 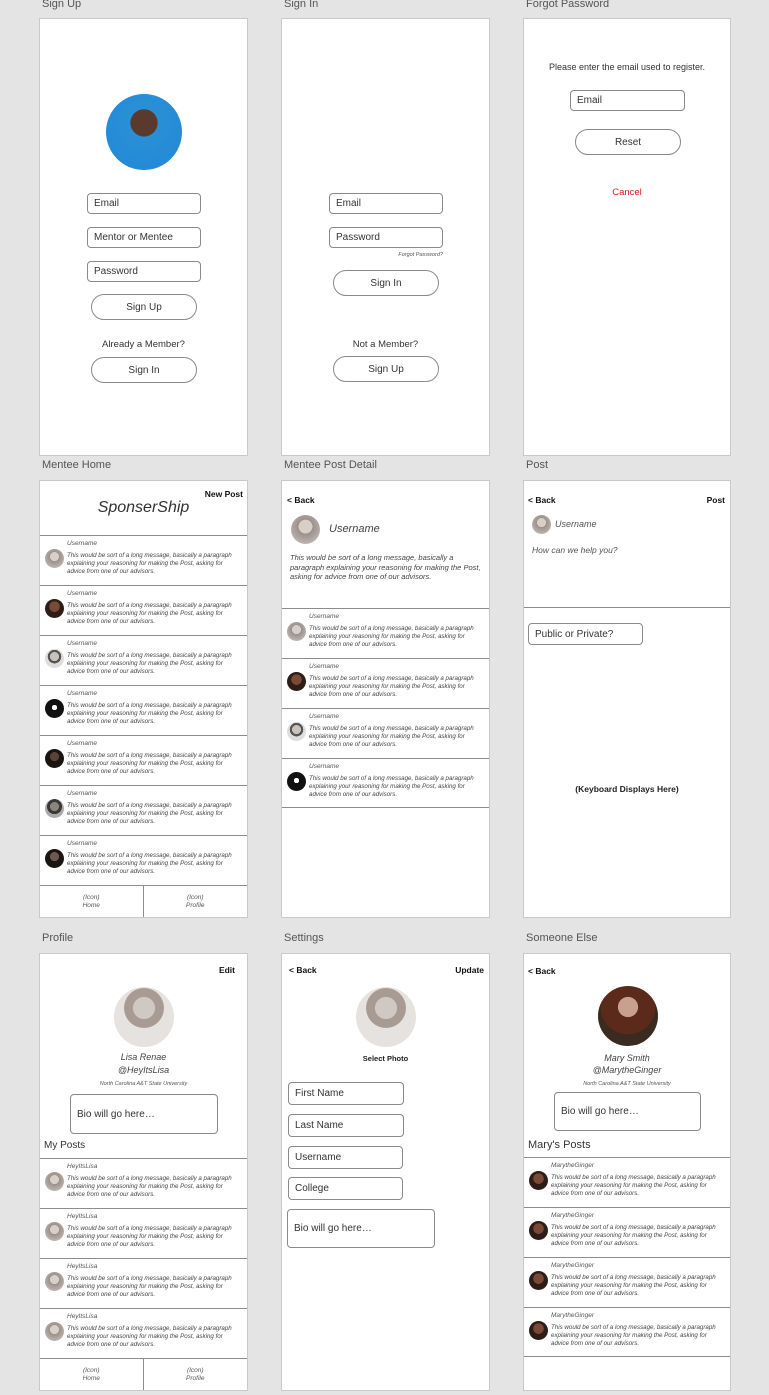 I want to click on last-name-field: Last Name, so click(x=346, y=1125).